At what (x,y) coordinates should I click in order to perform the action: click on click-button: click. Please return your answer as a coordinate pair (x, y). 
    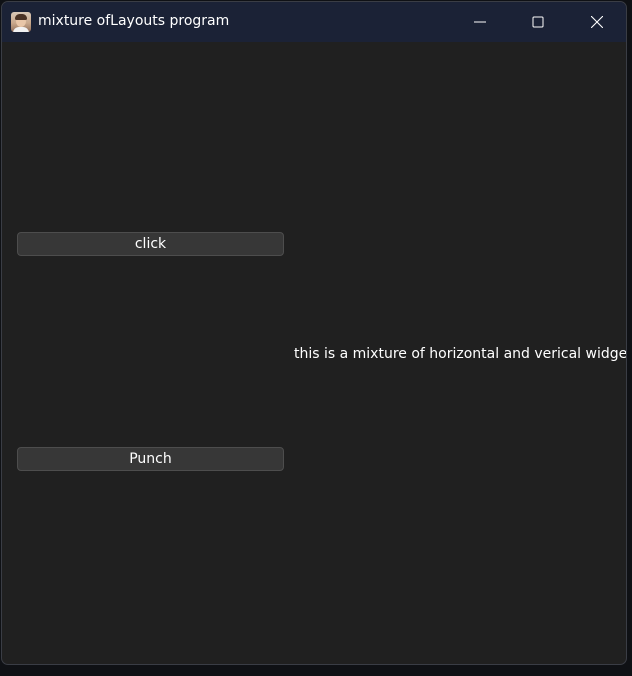
    Looking at the image, I should click on (150, 244).